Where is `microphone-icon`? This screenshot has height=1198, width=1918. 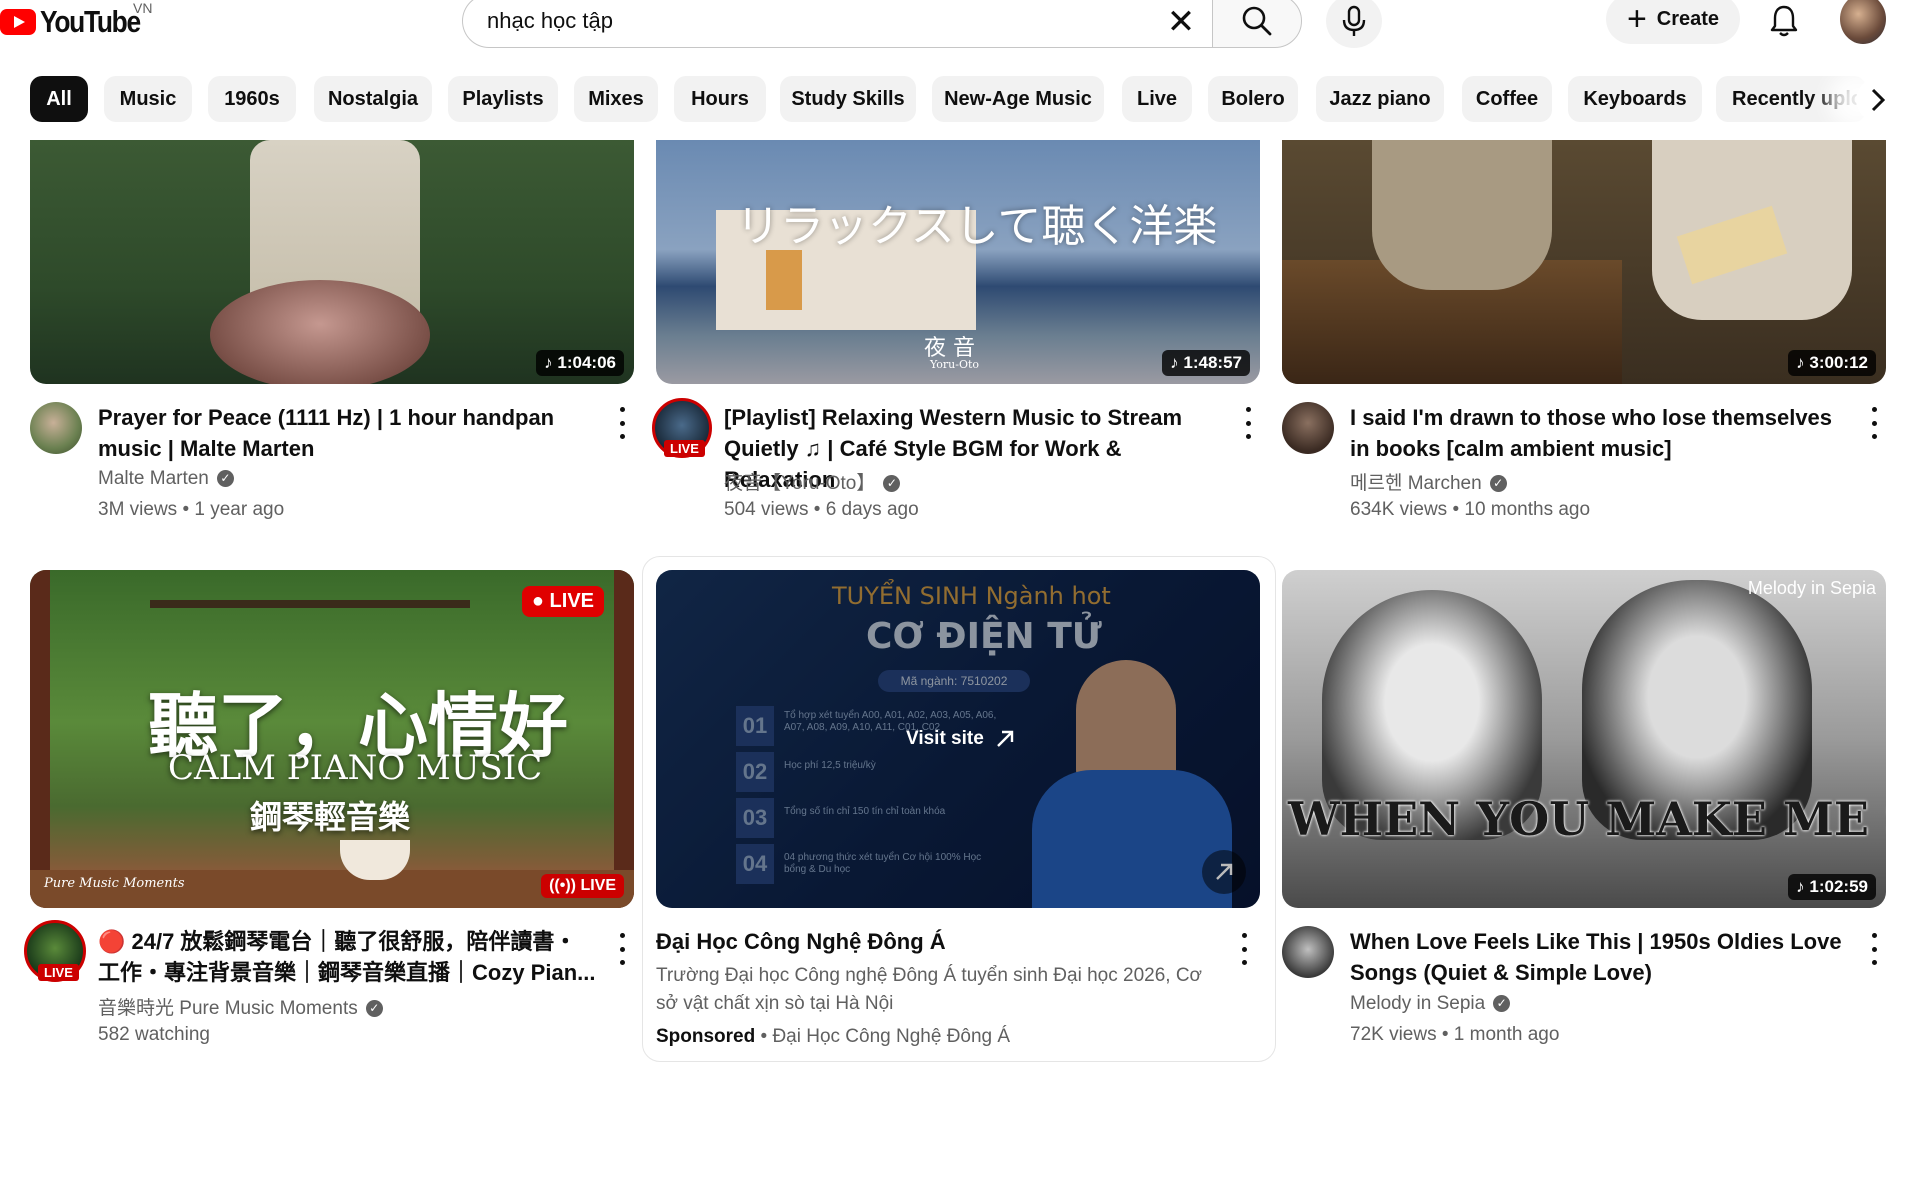
microphone-icon is located at coordinates (1354, 20).